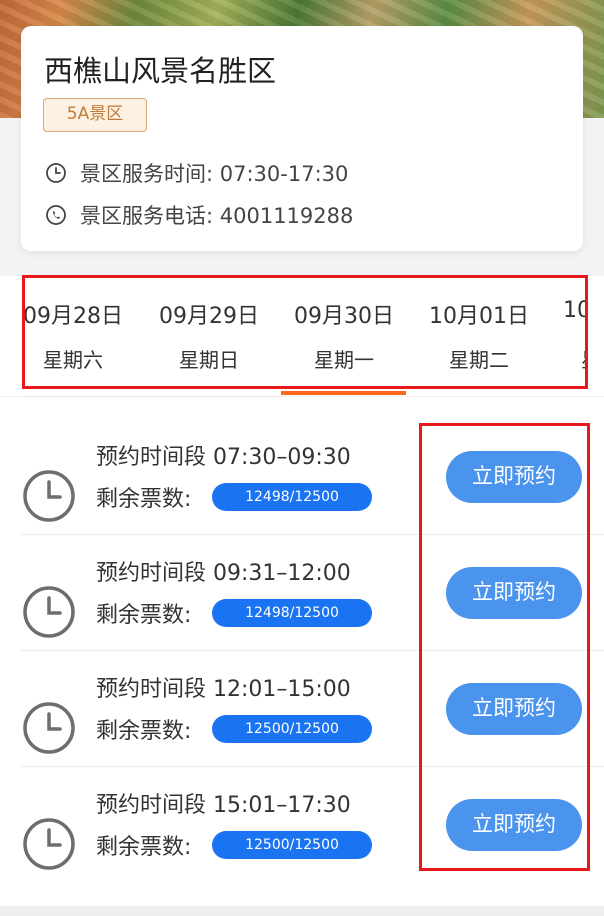 This screenshot has height=916, width=604. What do you see at coordinates (574, 310) in the screenshot?
I see `date-tab-date: 10` at bounding box center [574, 310].